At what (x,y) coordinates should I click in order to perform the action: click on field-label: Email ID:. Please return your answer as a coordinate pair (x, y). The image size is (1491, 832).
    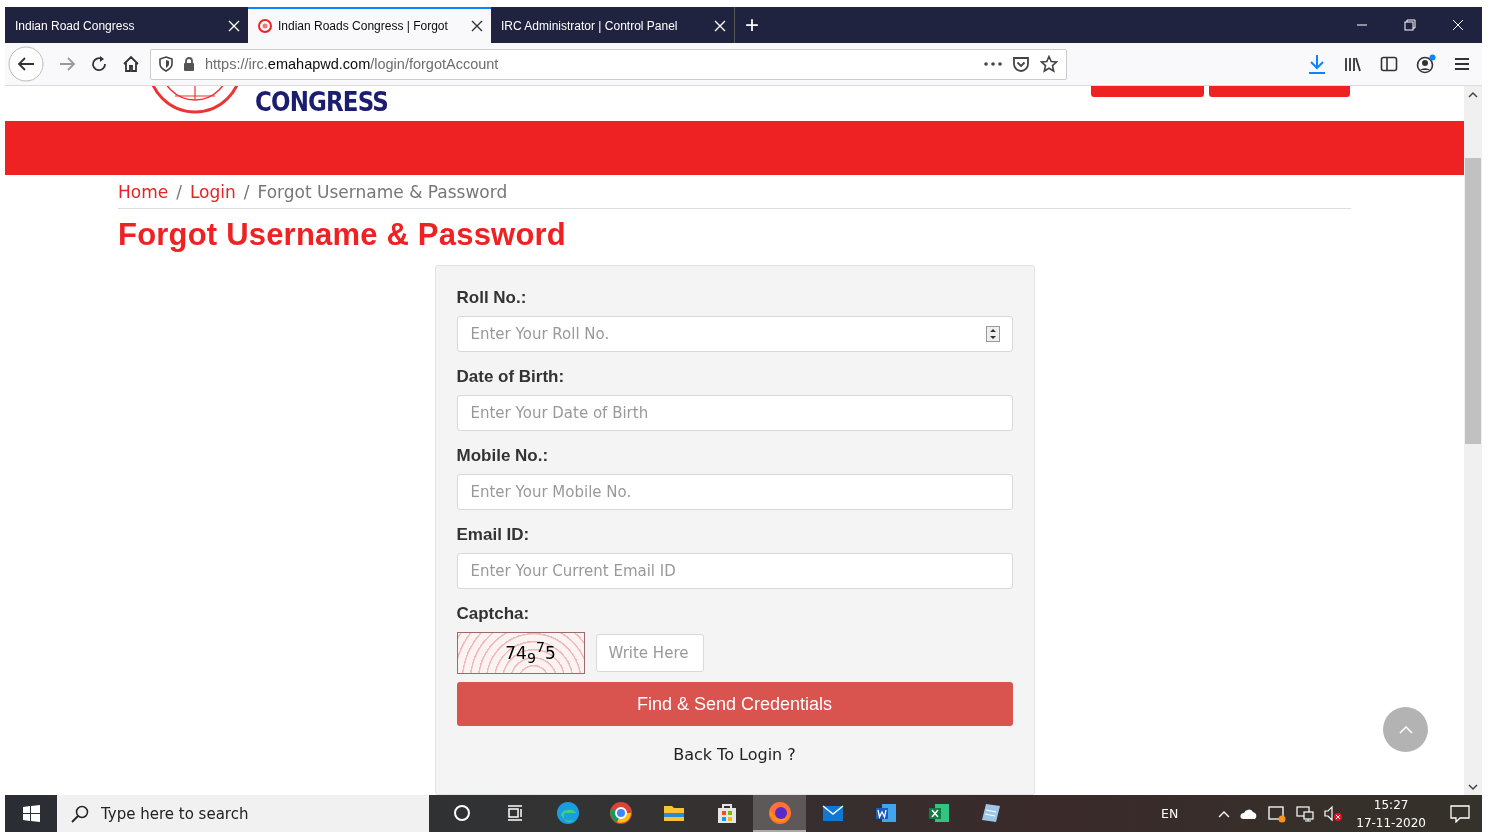
    Looking at the image, I should click on (493, 535).